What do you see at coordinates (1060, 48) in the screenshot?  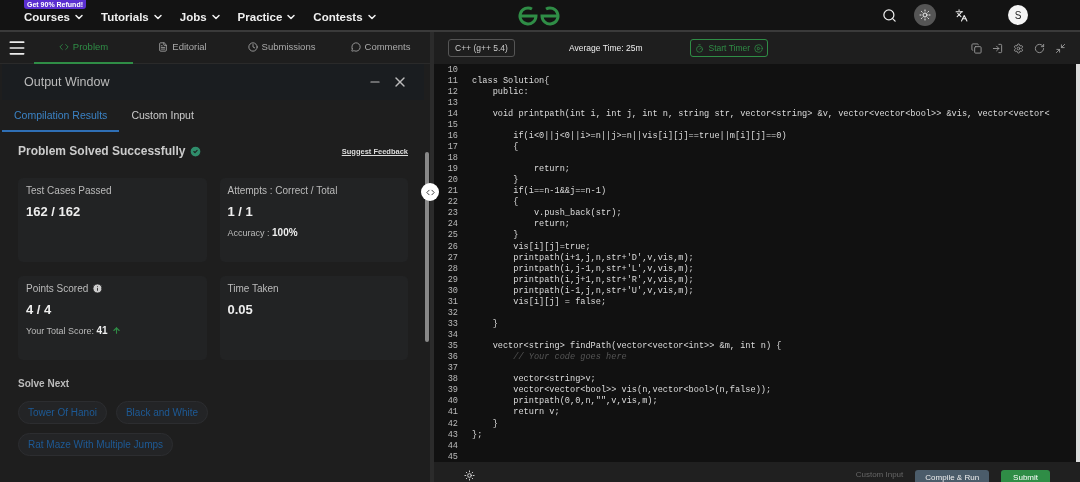 I see `collapse-icon` at bounding box center [1060, 48].